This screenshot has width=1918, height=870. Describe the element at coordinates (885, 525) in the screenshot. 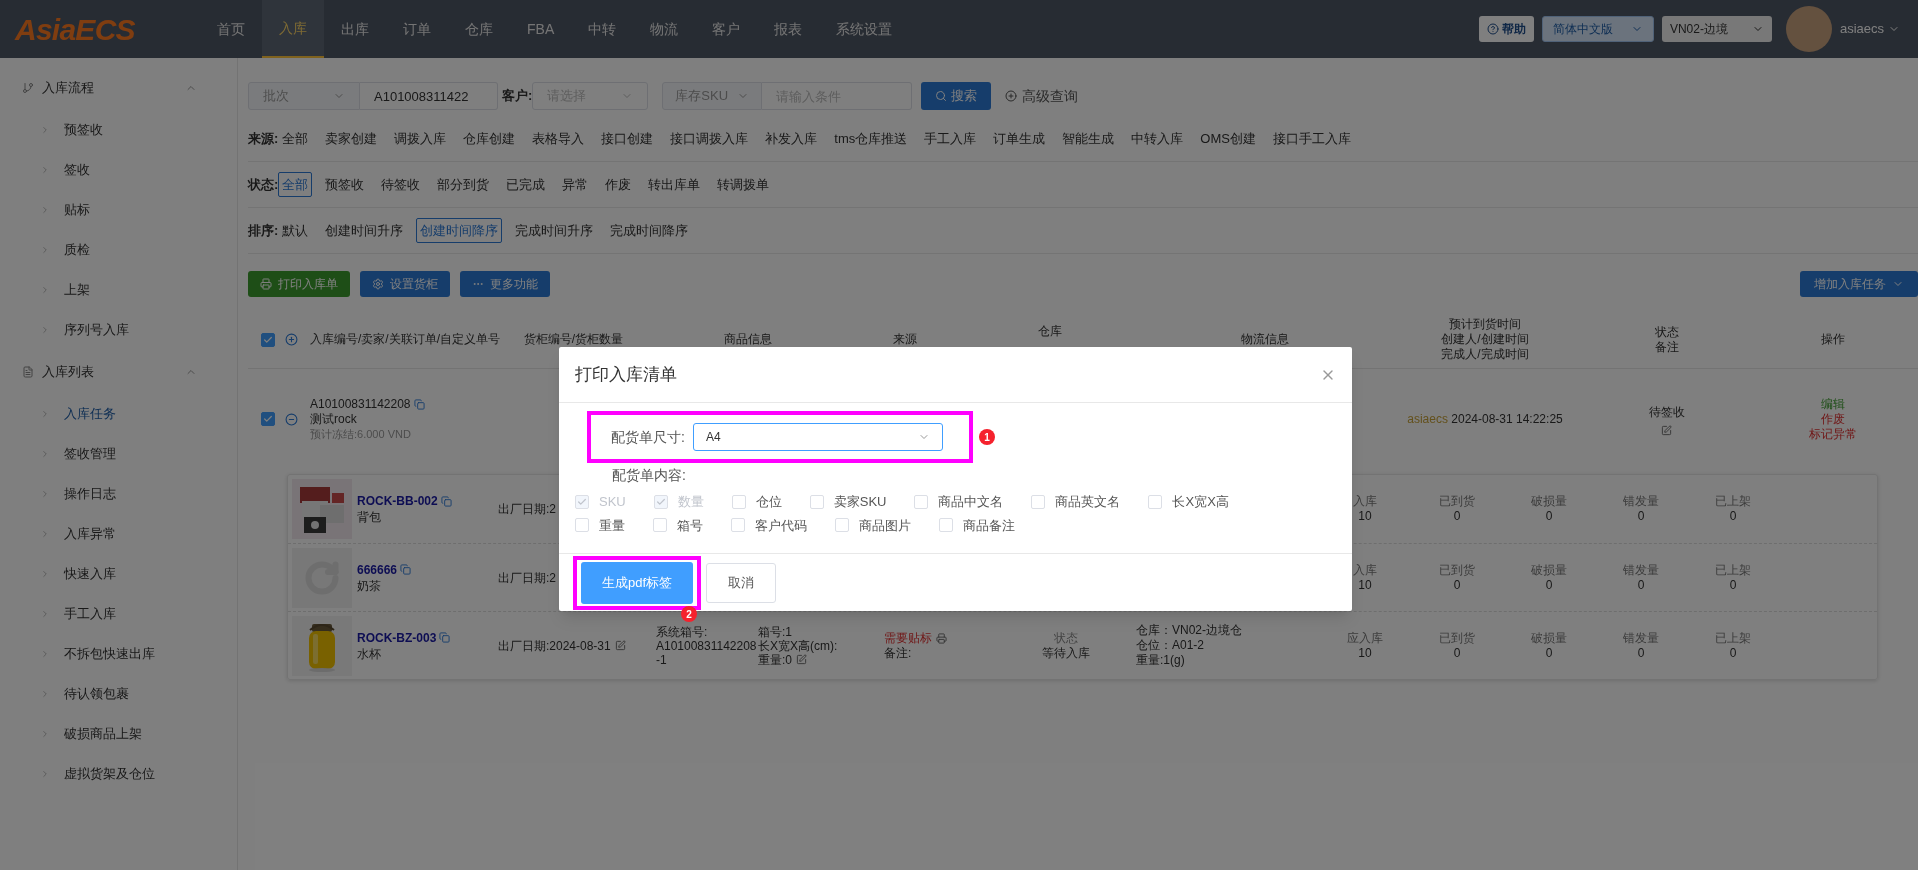

I see `option-label: 商品图片` at that location.